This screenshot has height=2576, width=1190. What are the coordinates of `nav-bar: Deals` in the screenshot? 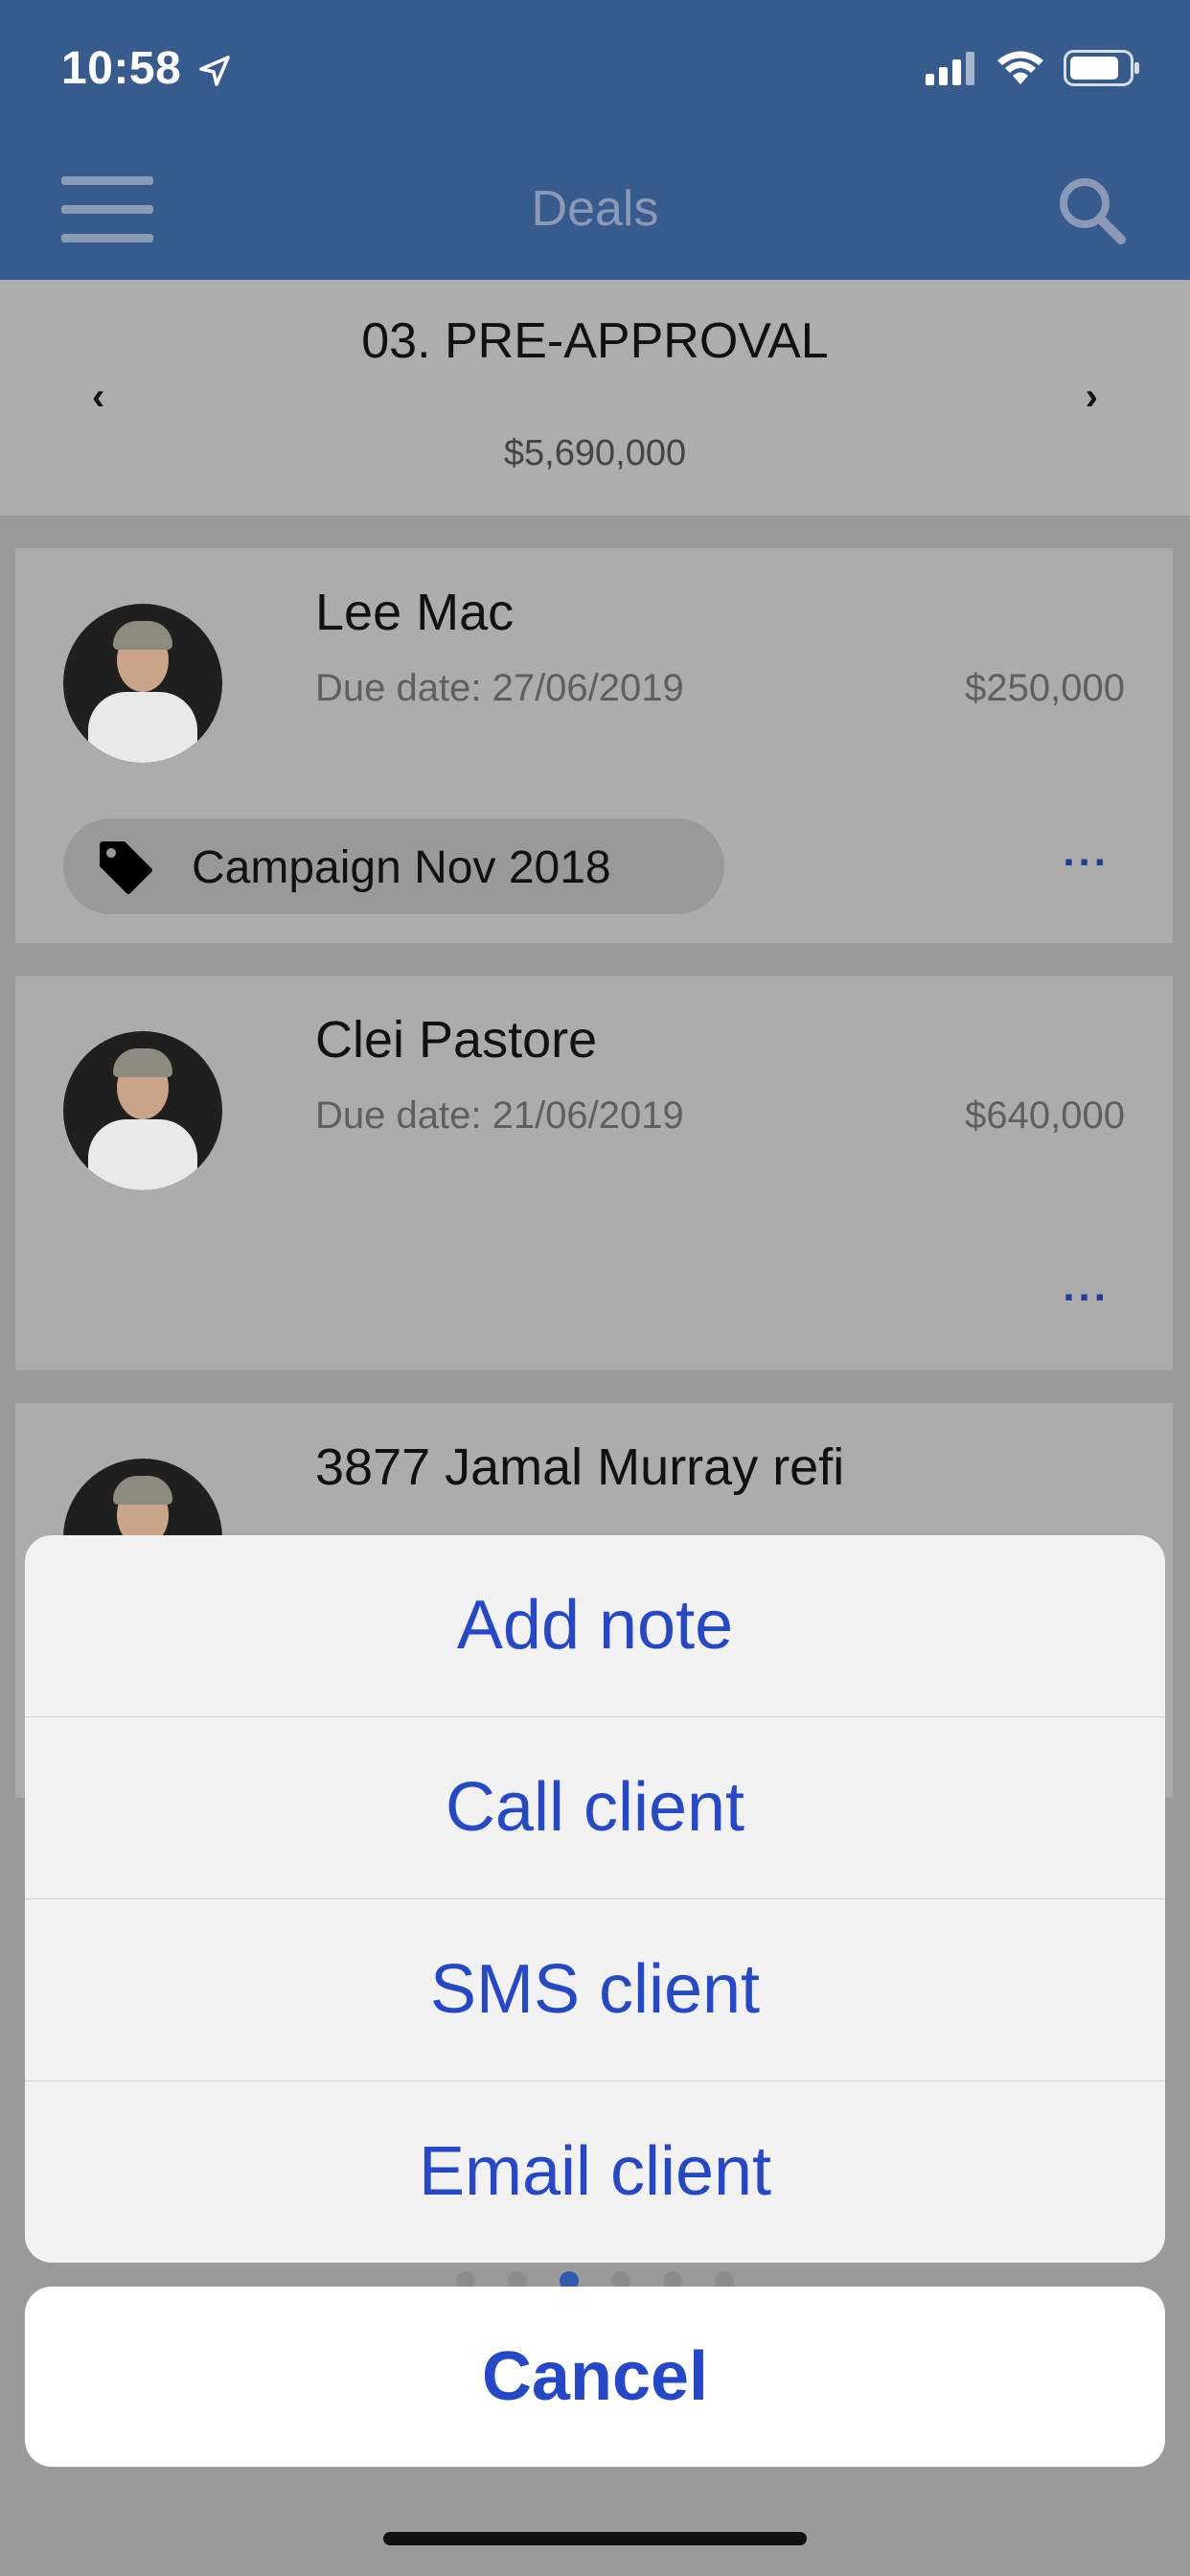 It's located at (595, 212).